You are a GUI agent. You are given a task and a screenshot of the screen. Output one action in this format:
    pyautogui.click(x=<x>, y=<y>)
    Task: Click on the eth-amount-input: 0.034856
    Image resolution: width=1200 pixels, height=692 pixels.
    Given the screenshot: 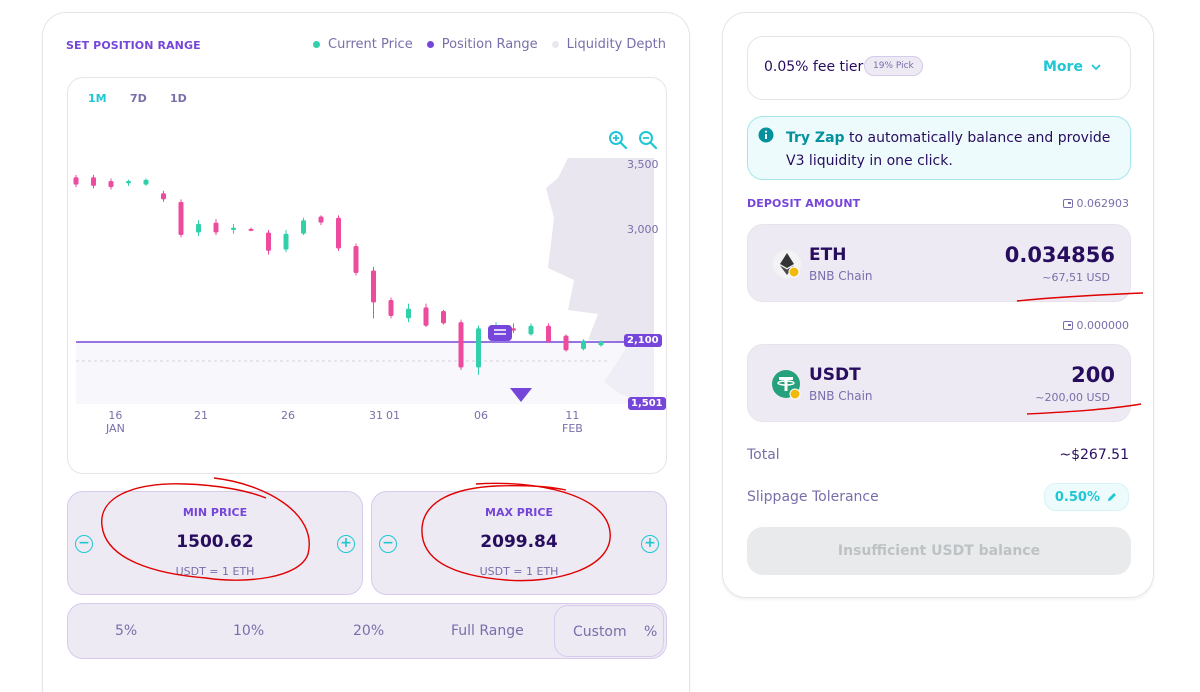 What is the action you would take?
    pyautogui.click(x=1060, y=255)
    